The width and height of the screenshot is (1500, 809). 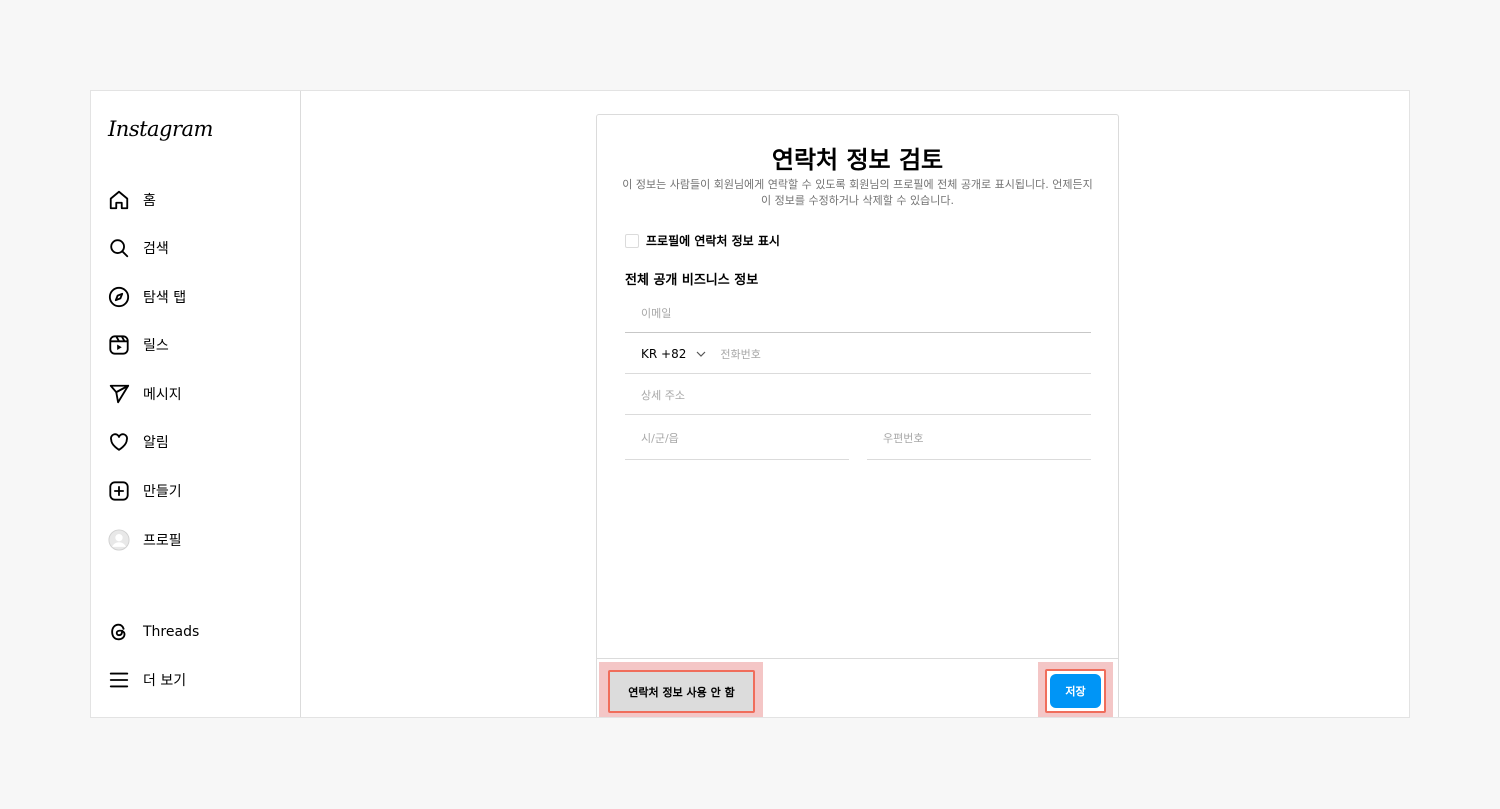 What do you see at coordinates (138, 345) in the screenshot?
I see `sidebar-item-reels: 릴스` at bounding box center [138, 345].